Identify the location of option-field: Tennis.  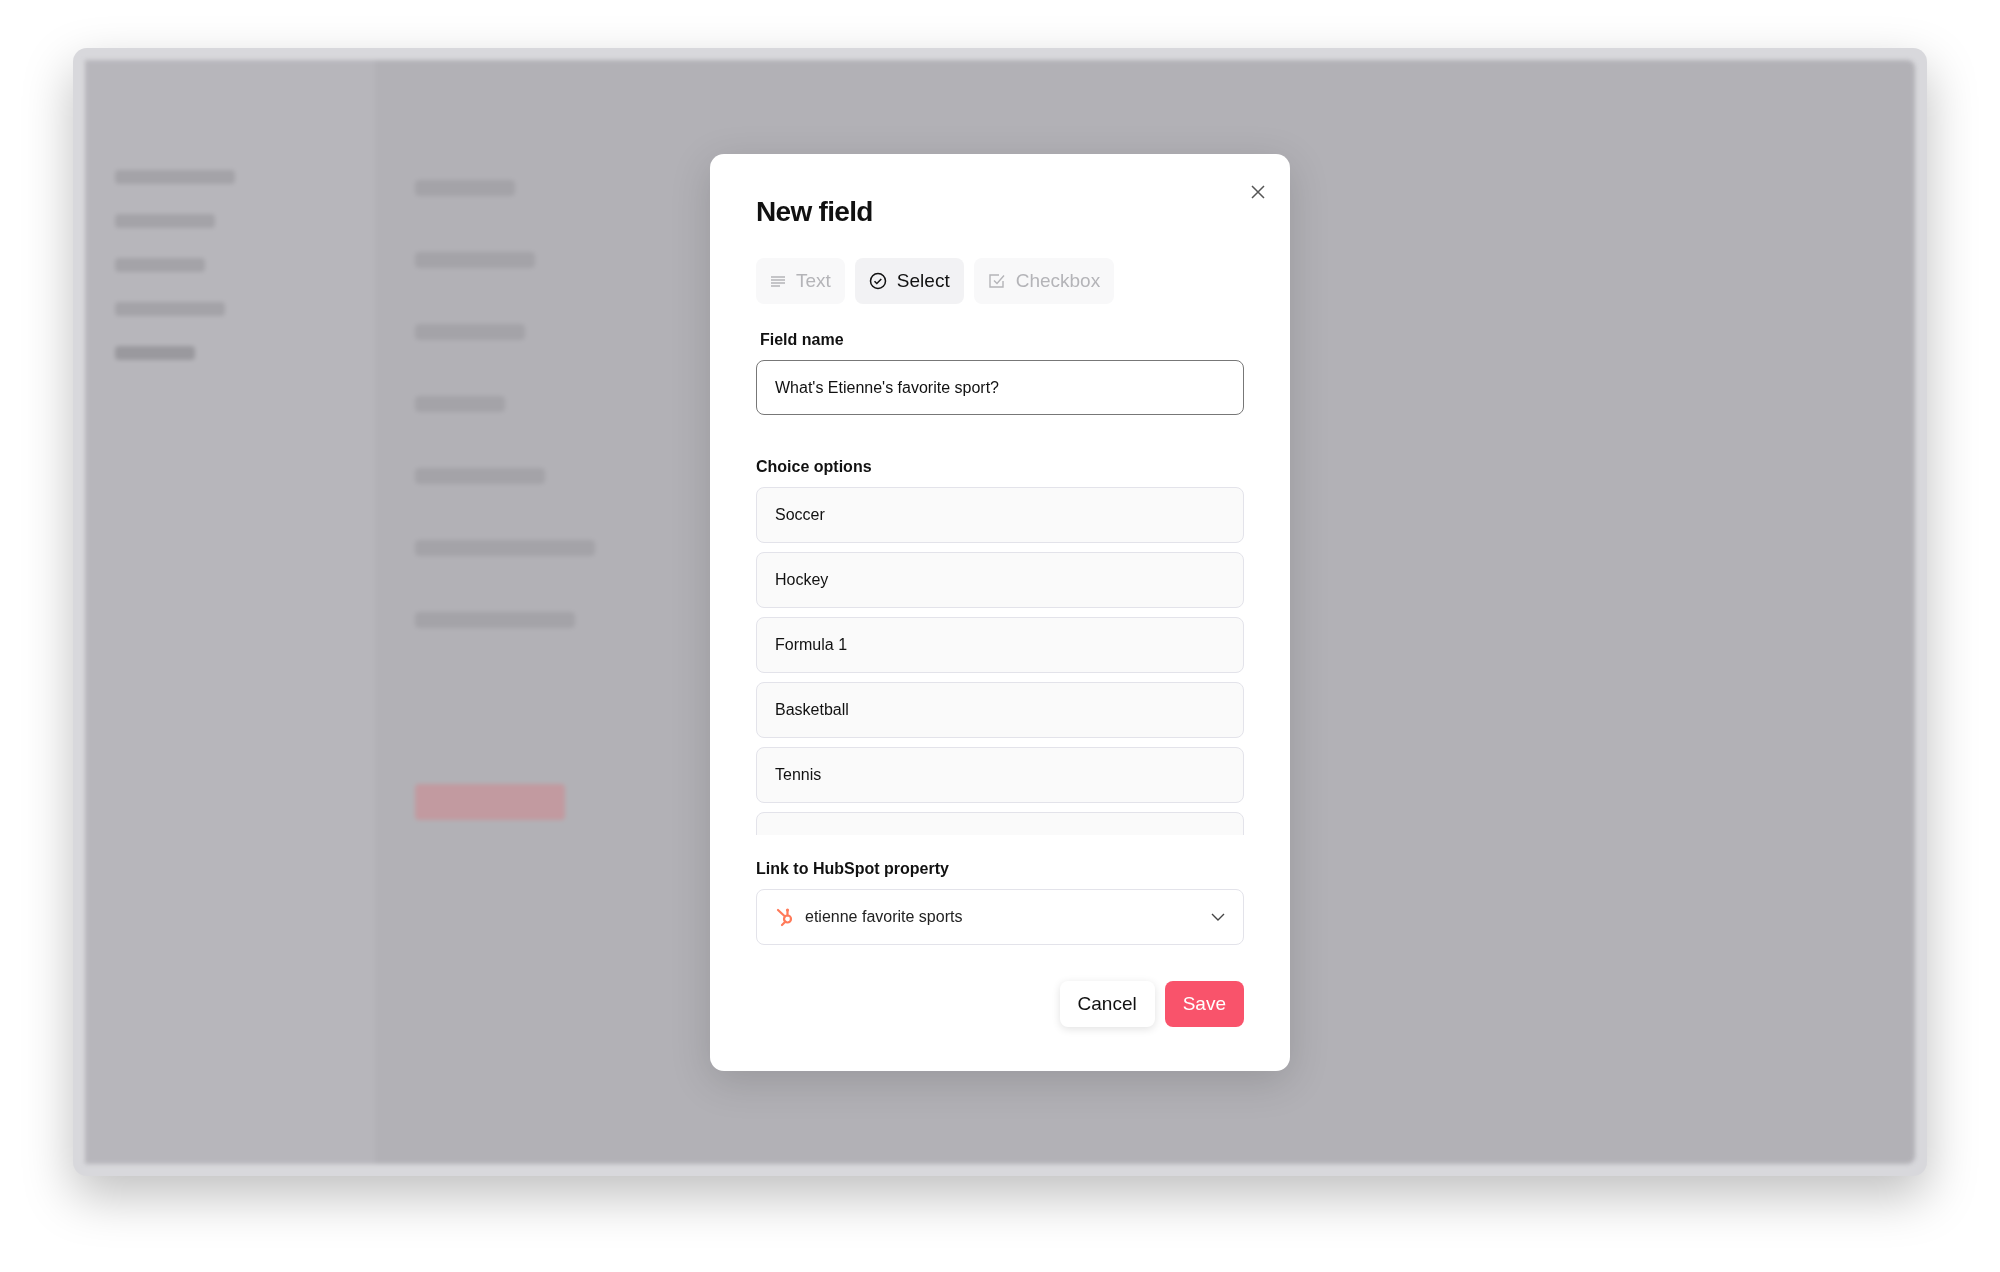
(1000, 775).